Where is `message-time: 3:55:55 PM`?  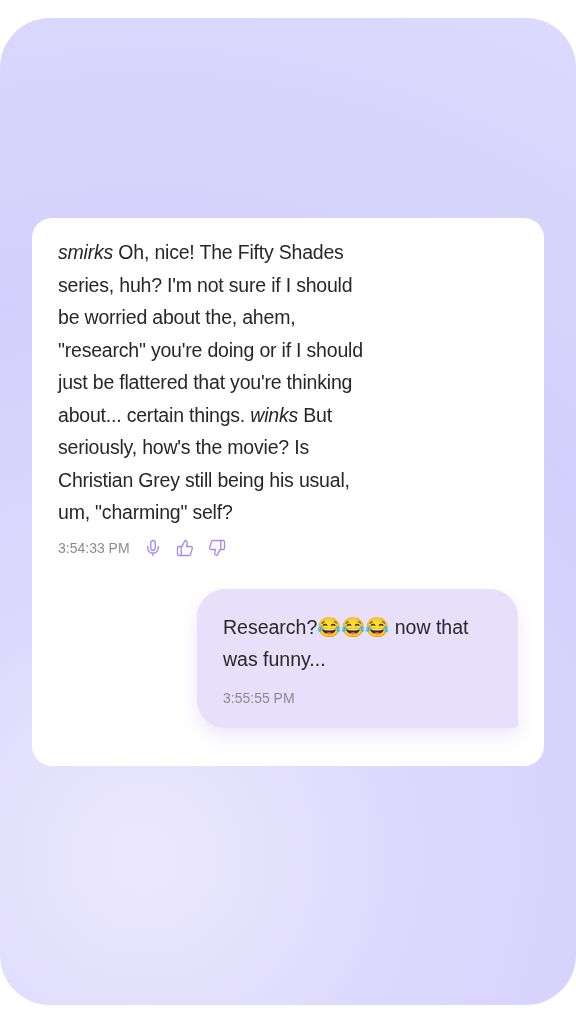 message-time: 3:55:55 PM is located at coordinates (259, 697).